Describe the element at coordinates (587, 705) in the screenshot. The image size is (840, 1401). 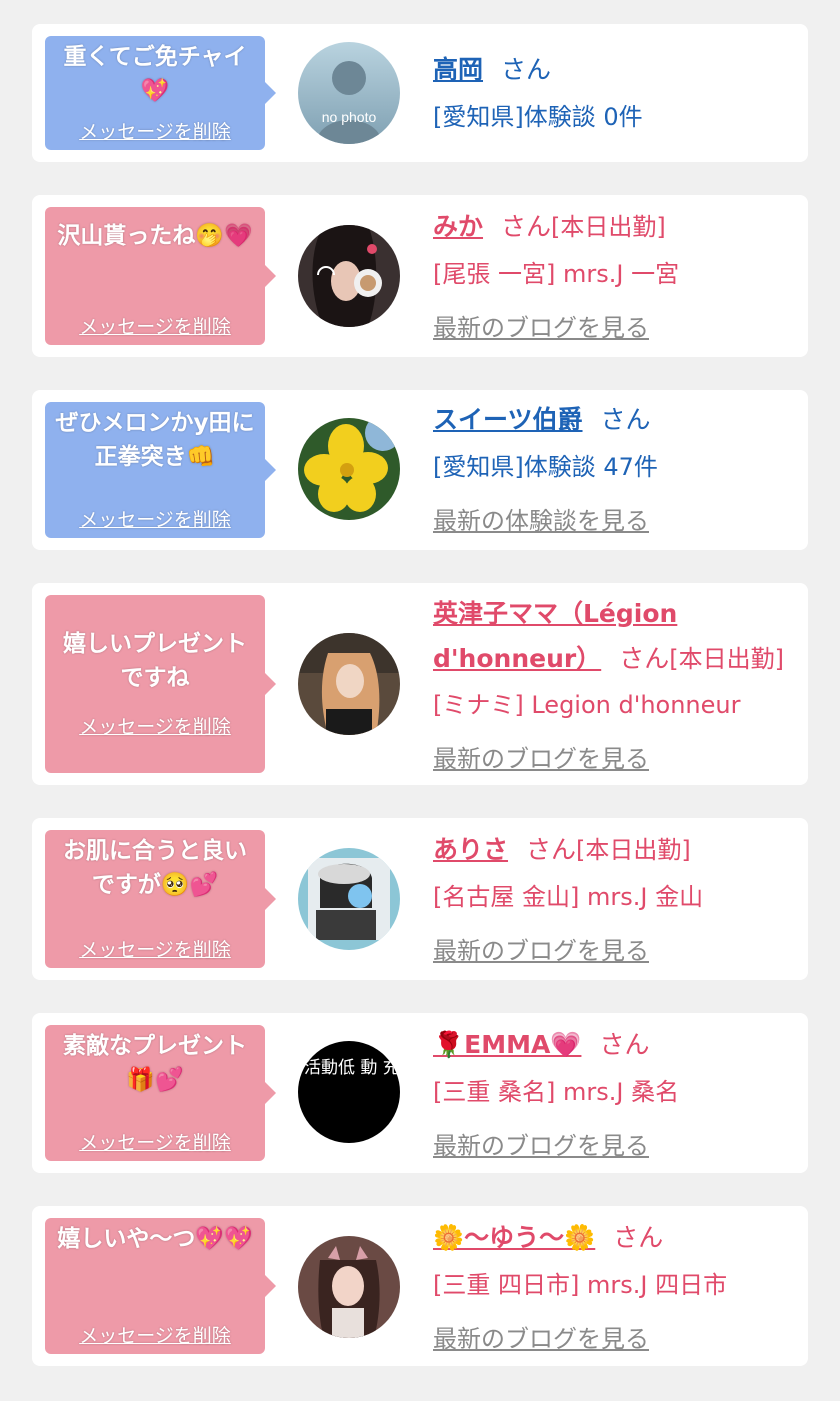
I see `user-detail: [ミナミ] Legion d'honneur` at that location.